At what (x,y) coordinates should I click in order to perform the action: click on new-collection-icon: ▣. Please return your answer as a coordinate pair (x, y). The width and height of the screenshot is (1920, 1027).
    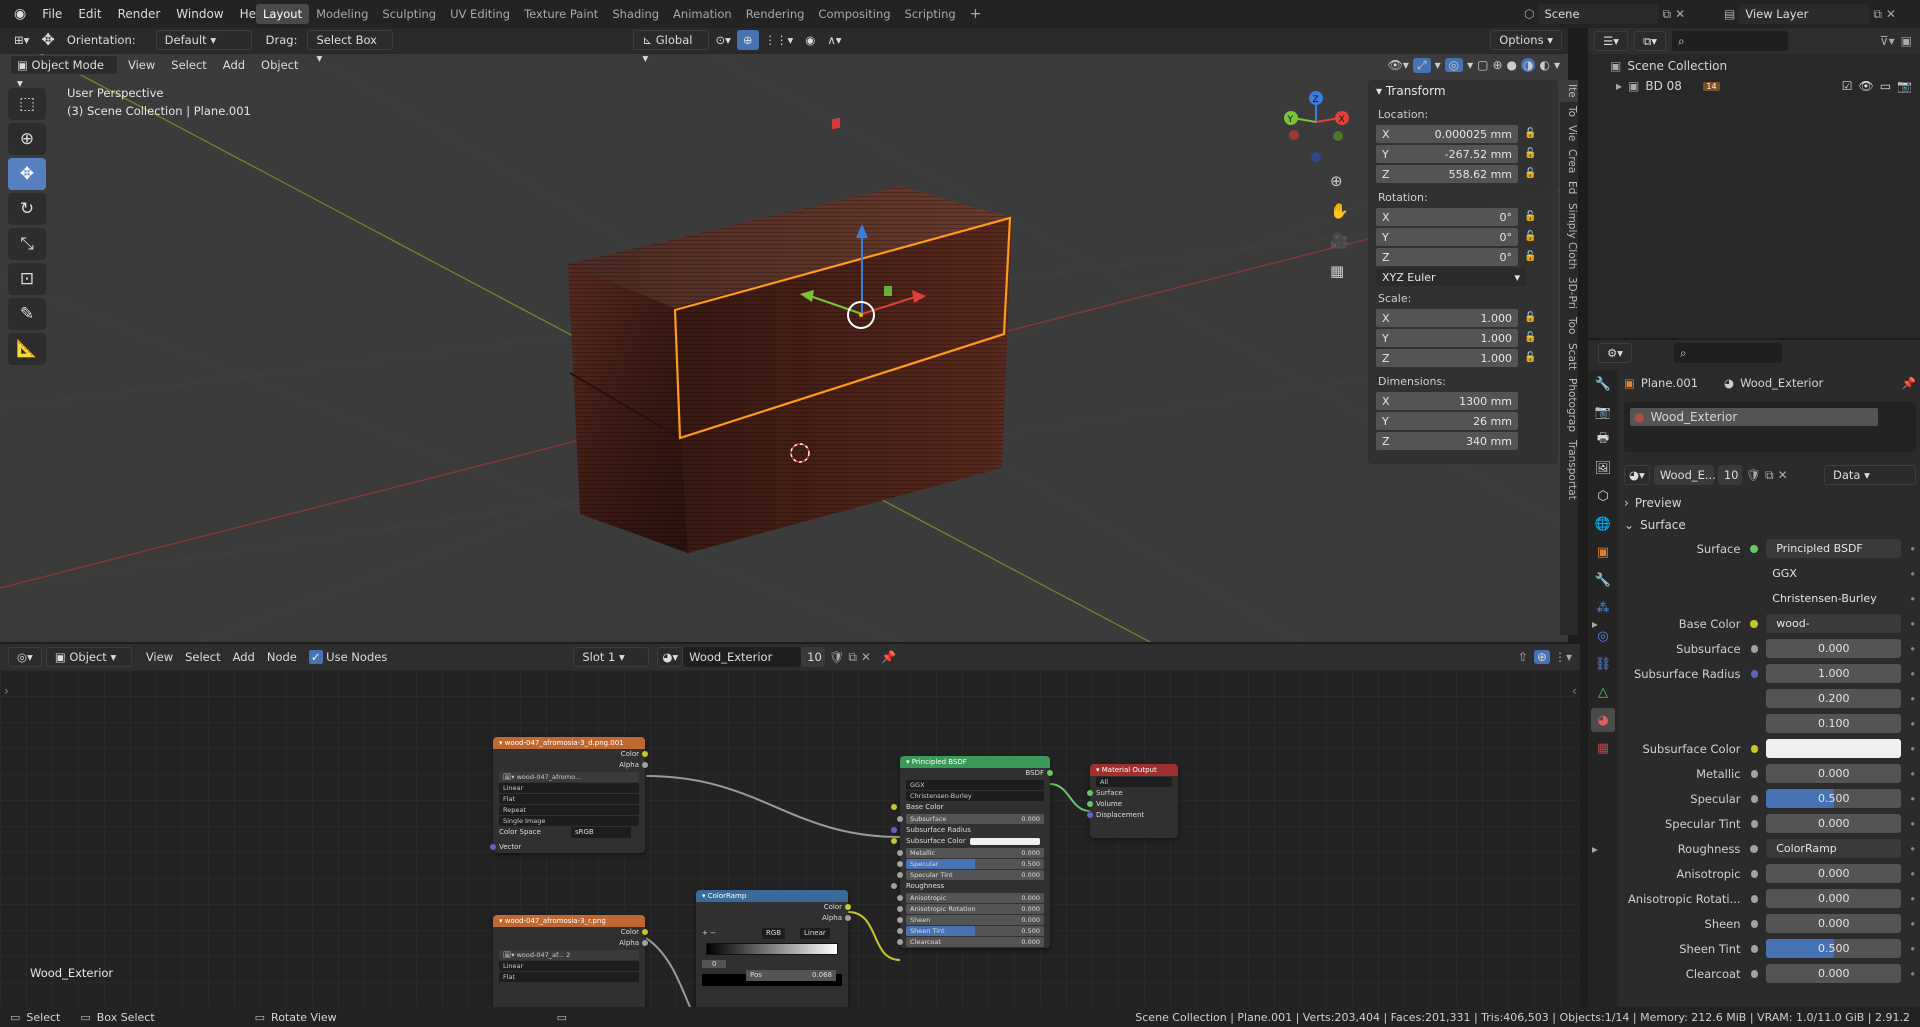
    Looking at the image, I should click on (1906, 41).